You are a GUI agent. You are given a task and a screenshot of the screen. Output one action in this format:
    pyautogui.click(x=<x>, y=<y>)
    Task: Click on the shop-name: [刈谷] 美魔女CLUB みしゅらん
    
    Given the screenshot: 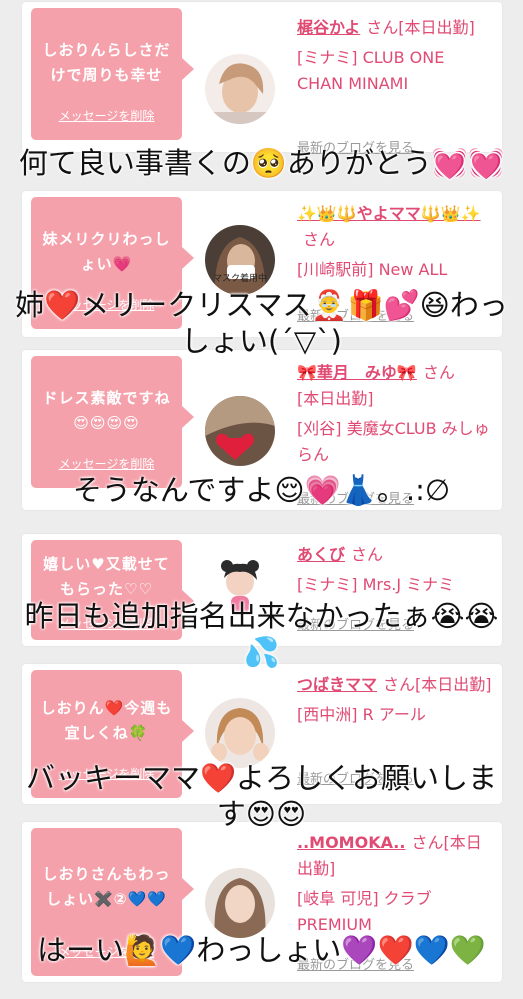 What is the action you would take?
    pyautogui.click(x=393, y=441)
    